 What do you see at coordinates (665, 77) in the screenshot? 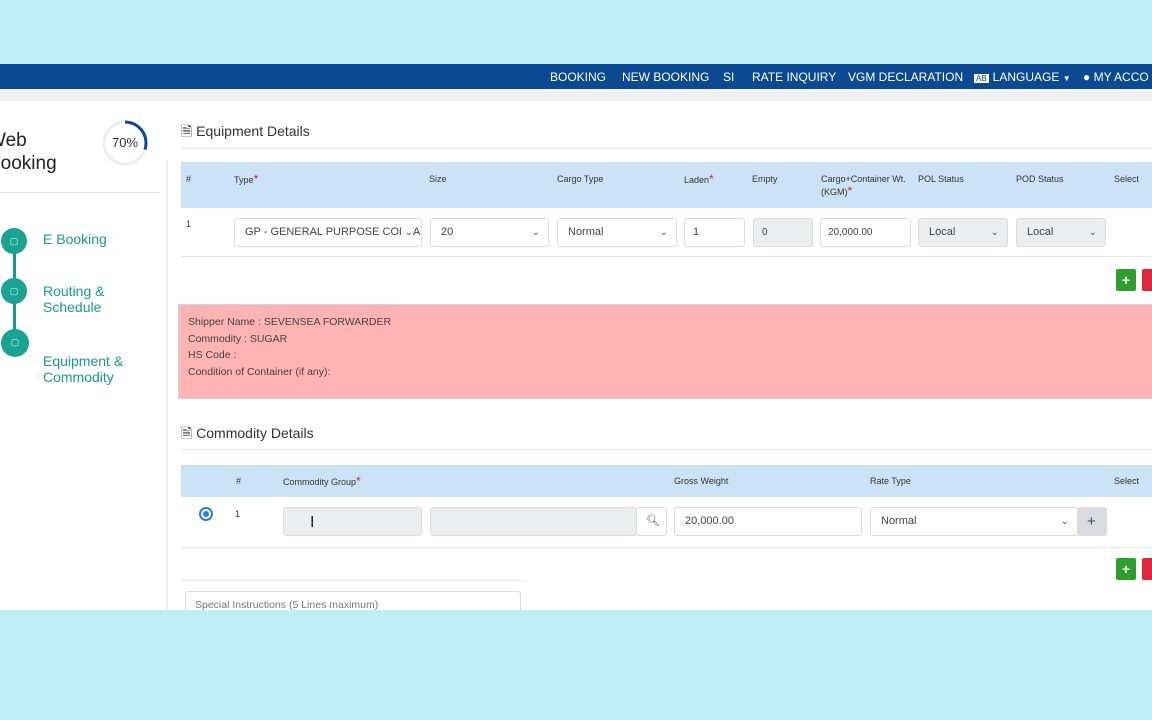
I see `nav-new-booking: NEW BOOKING` at bounding box center [665, 77].